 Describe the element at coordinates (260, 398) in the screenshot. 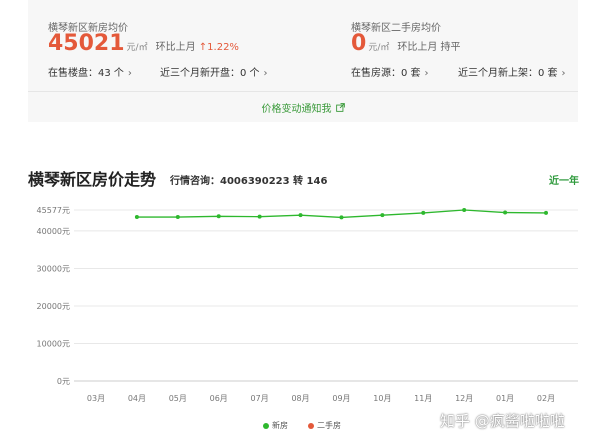

I see `x-tick-label: 07月` at that location.